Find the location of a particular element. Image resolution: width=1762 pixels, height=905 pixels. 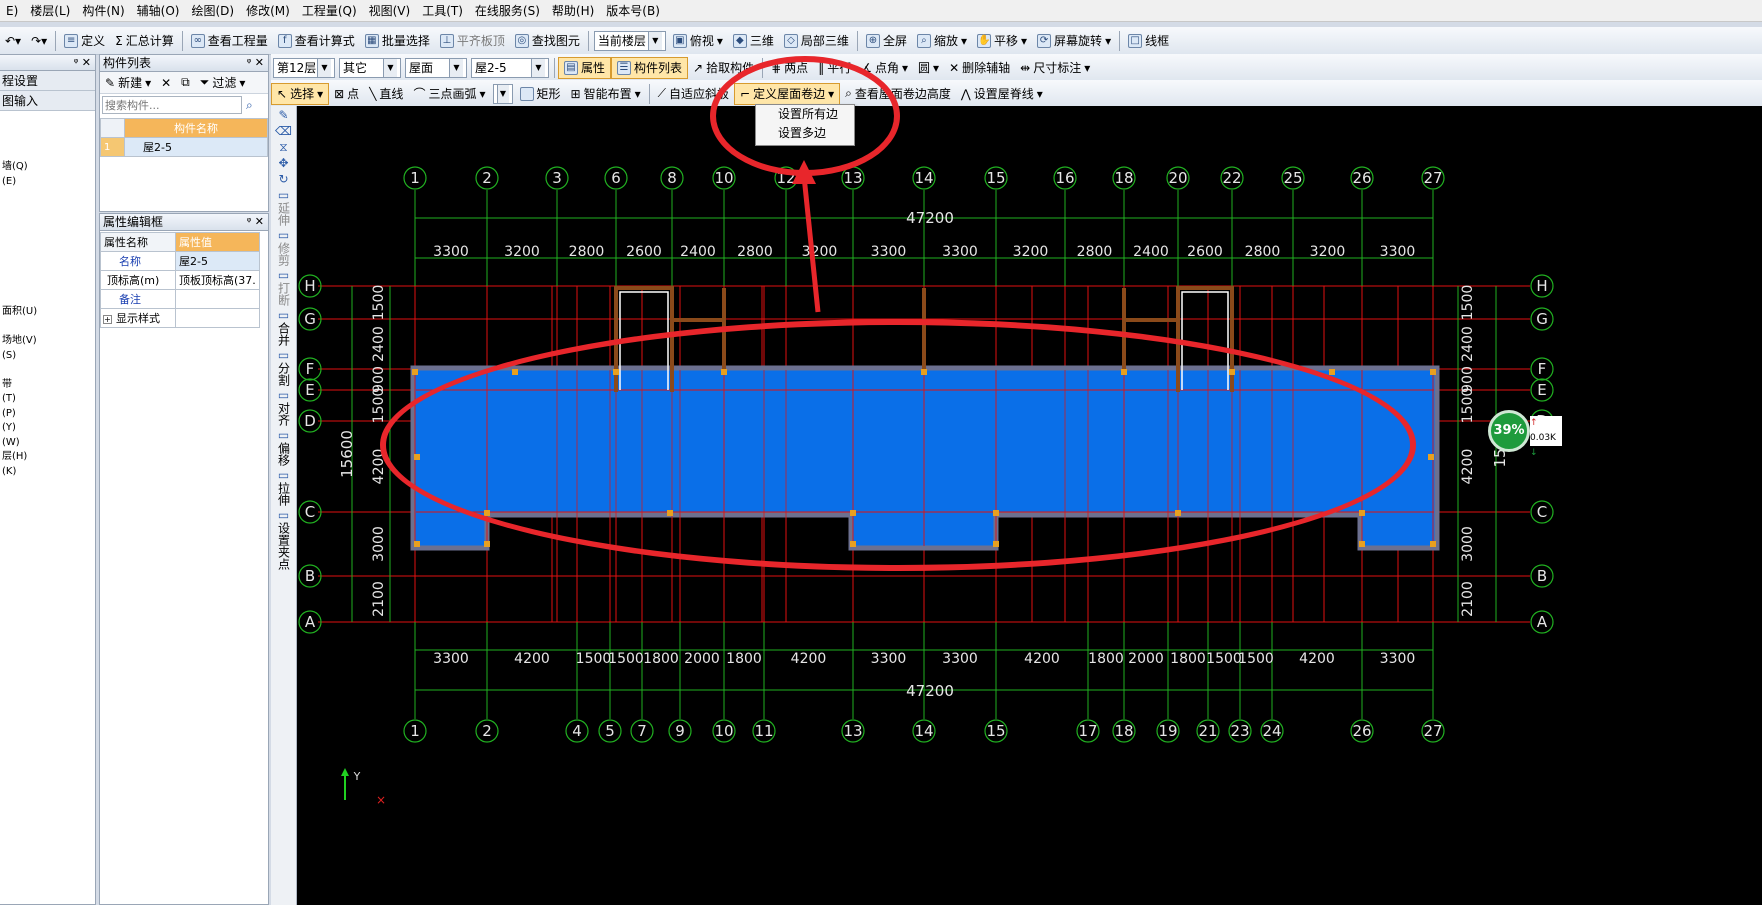

dimension-button: ⇹ 尺寸标注 ▾ is located at coordinates (1055, 68).